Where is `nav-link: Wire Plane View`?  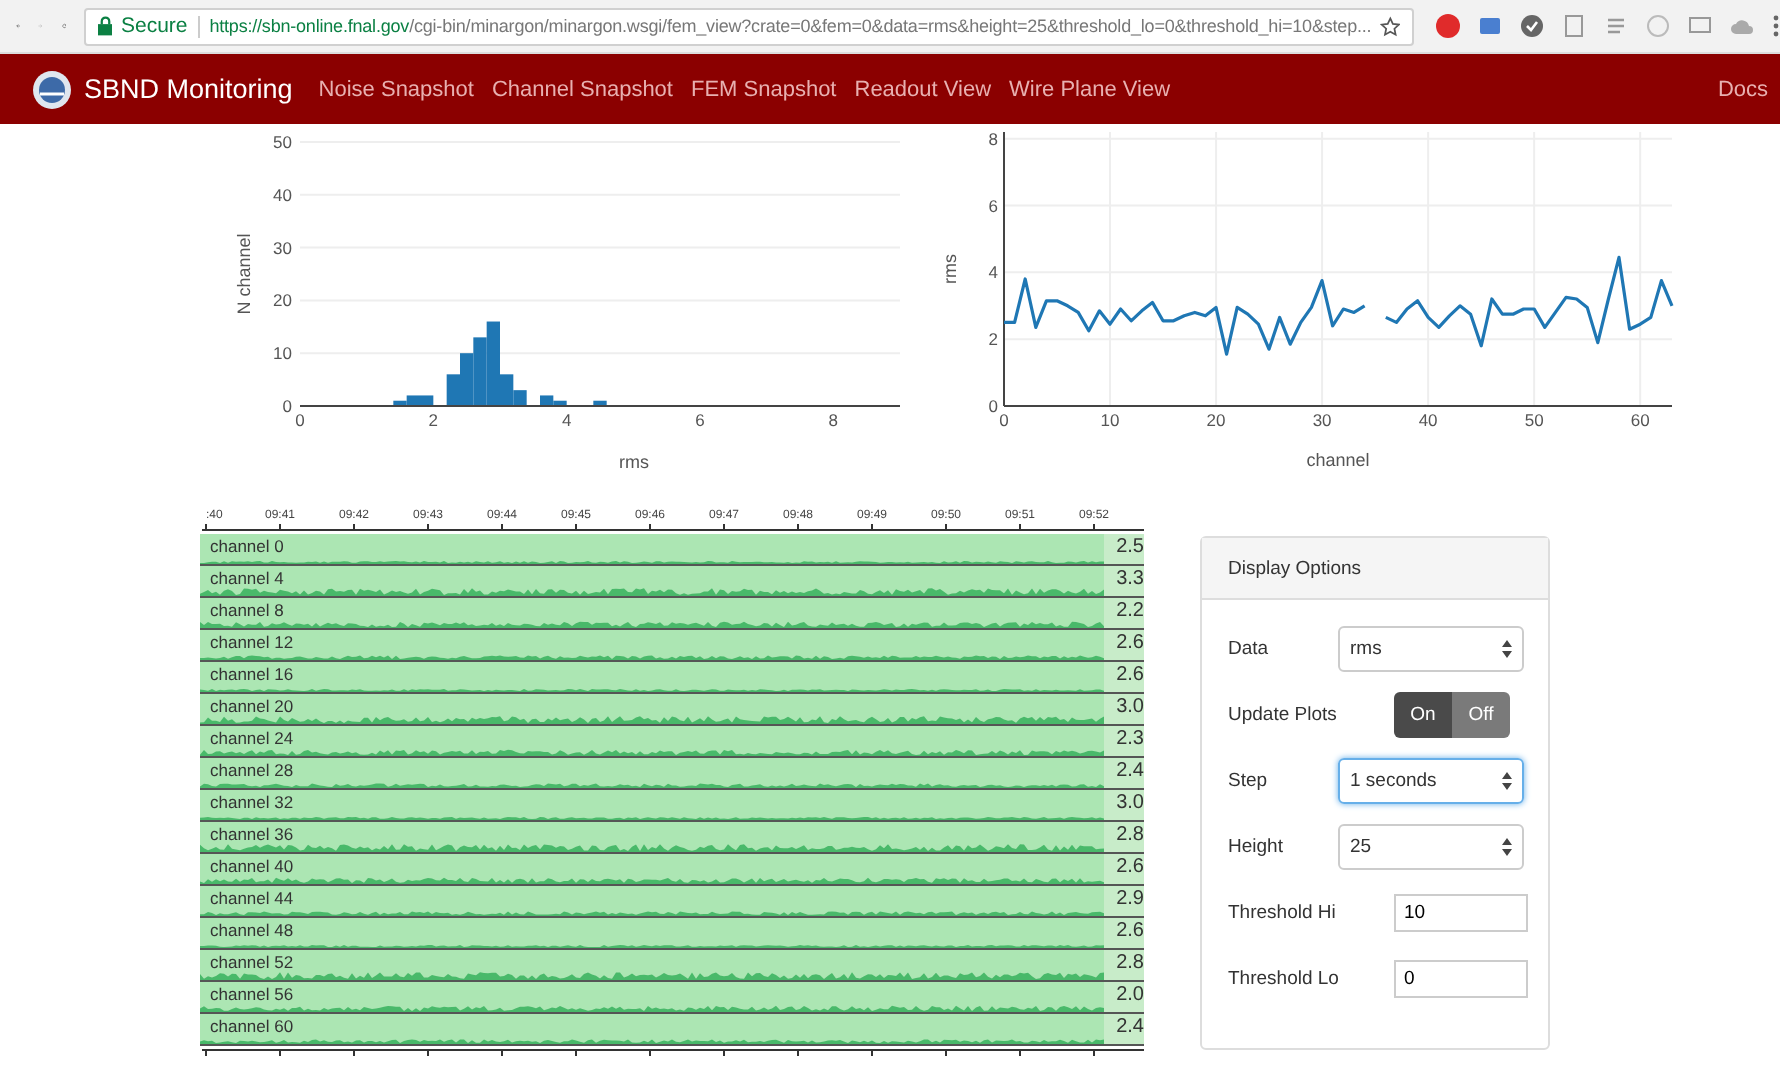 nav-link: Wire Plane View is located at coordinates (1090, 89).